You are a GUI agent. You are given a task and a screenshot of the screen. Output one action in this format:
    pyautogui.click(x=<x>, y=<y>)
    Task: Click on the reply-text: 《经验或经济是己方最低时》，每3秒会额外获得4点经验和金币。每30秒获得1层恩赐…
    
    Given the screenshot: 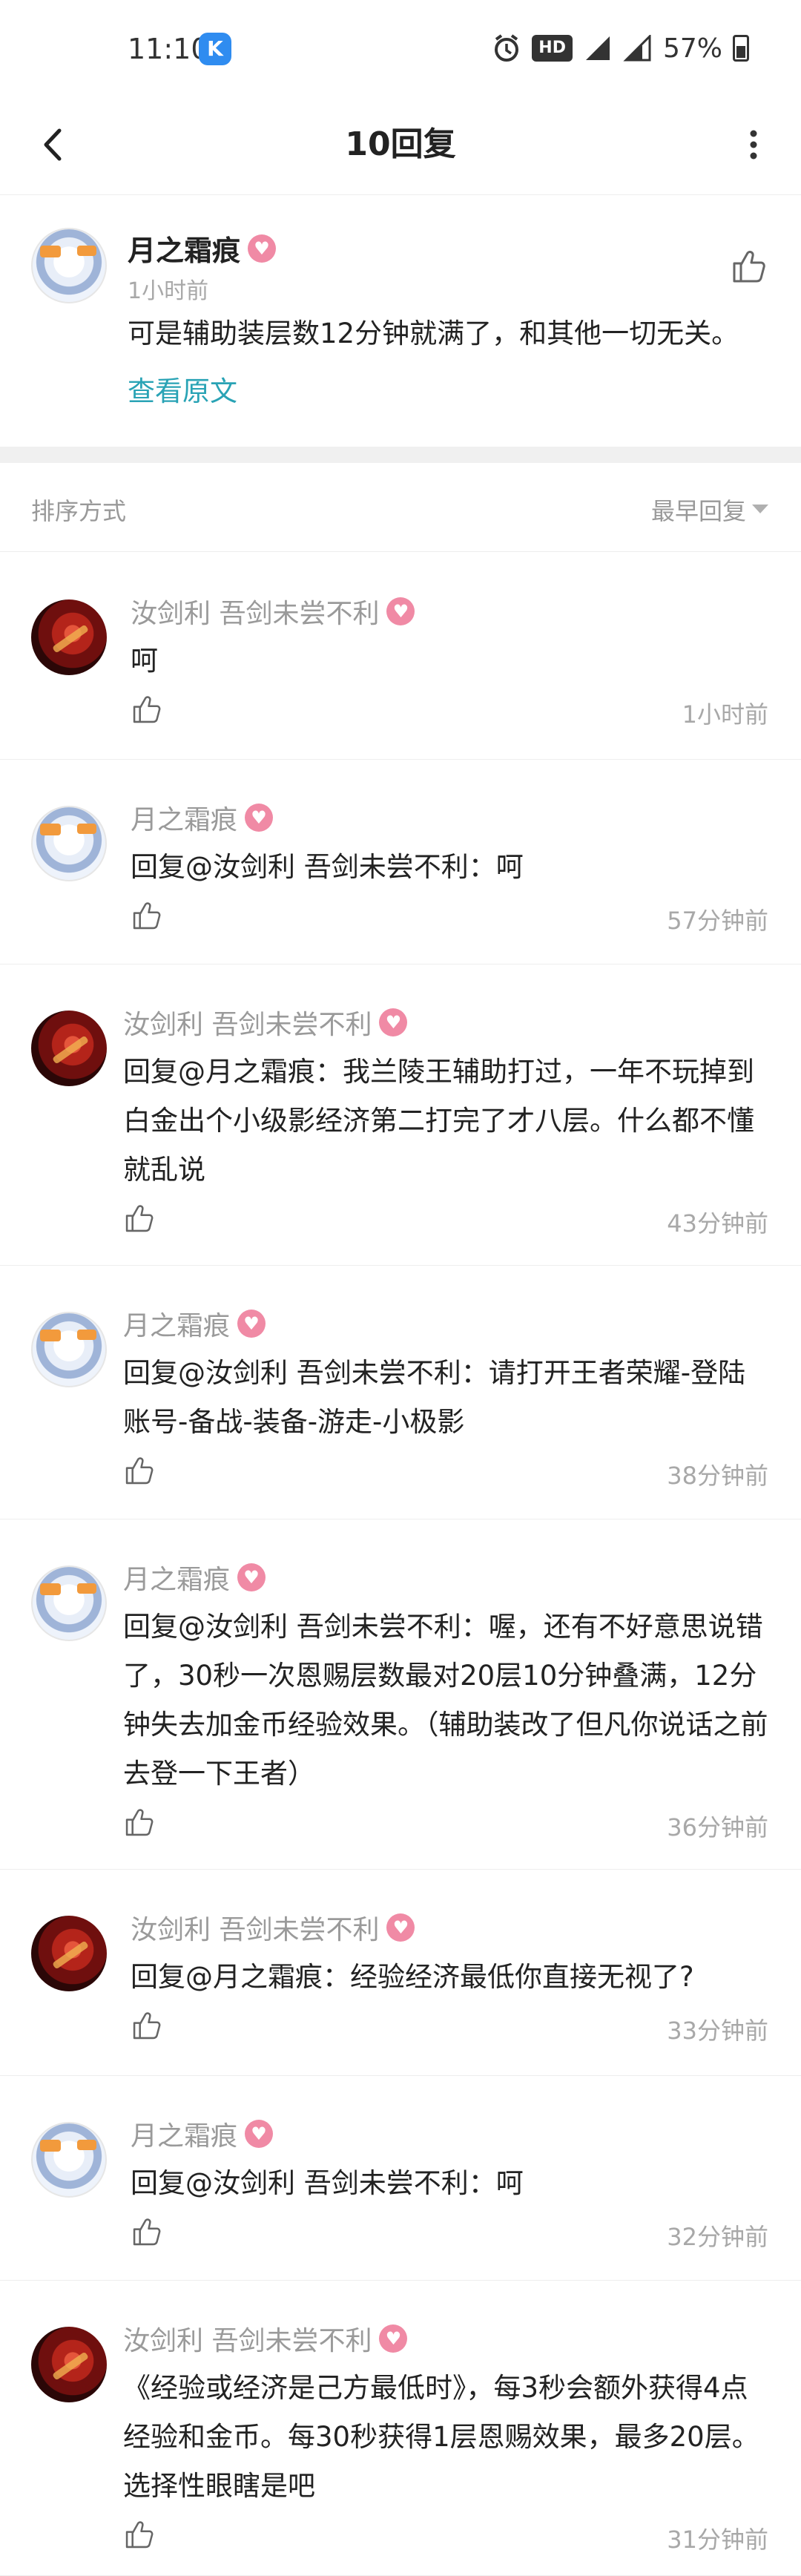 What is the action you would take?
    pyautogui.click(x=441, y=2437)
    